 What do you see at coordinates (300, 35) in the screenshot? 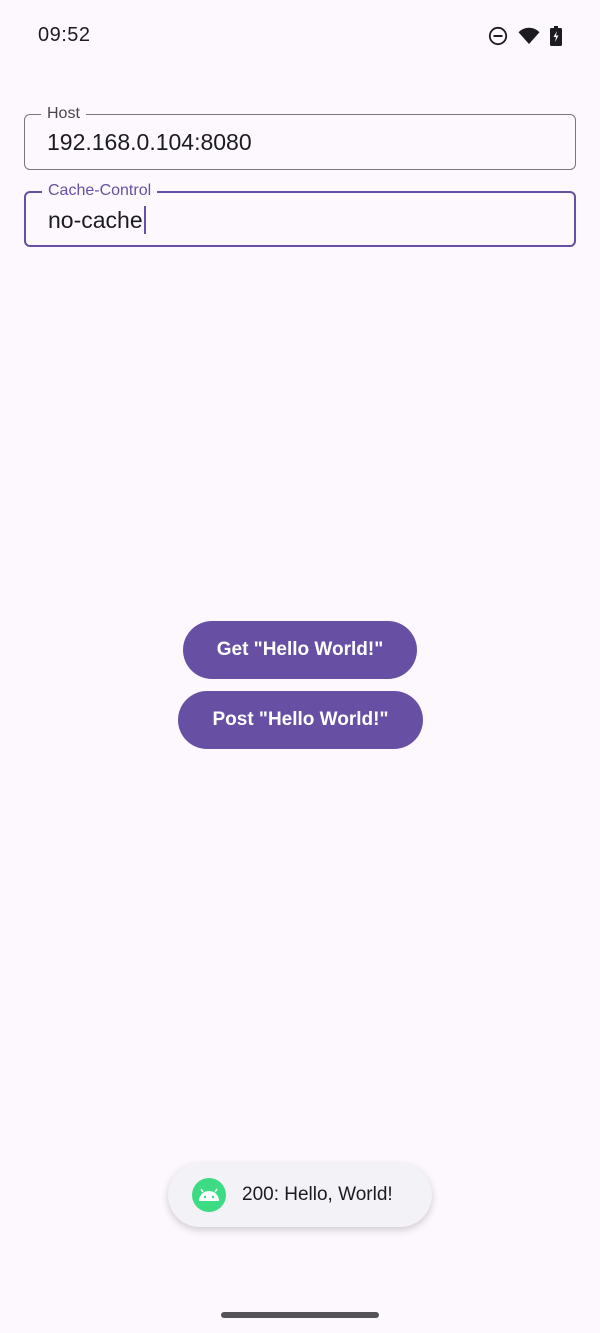
I see `status-bar: 09:52` at bounding box center [300, 35].